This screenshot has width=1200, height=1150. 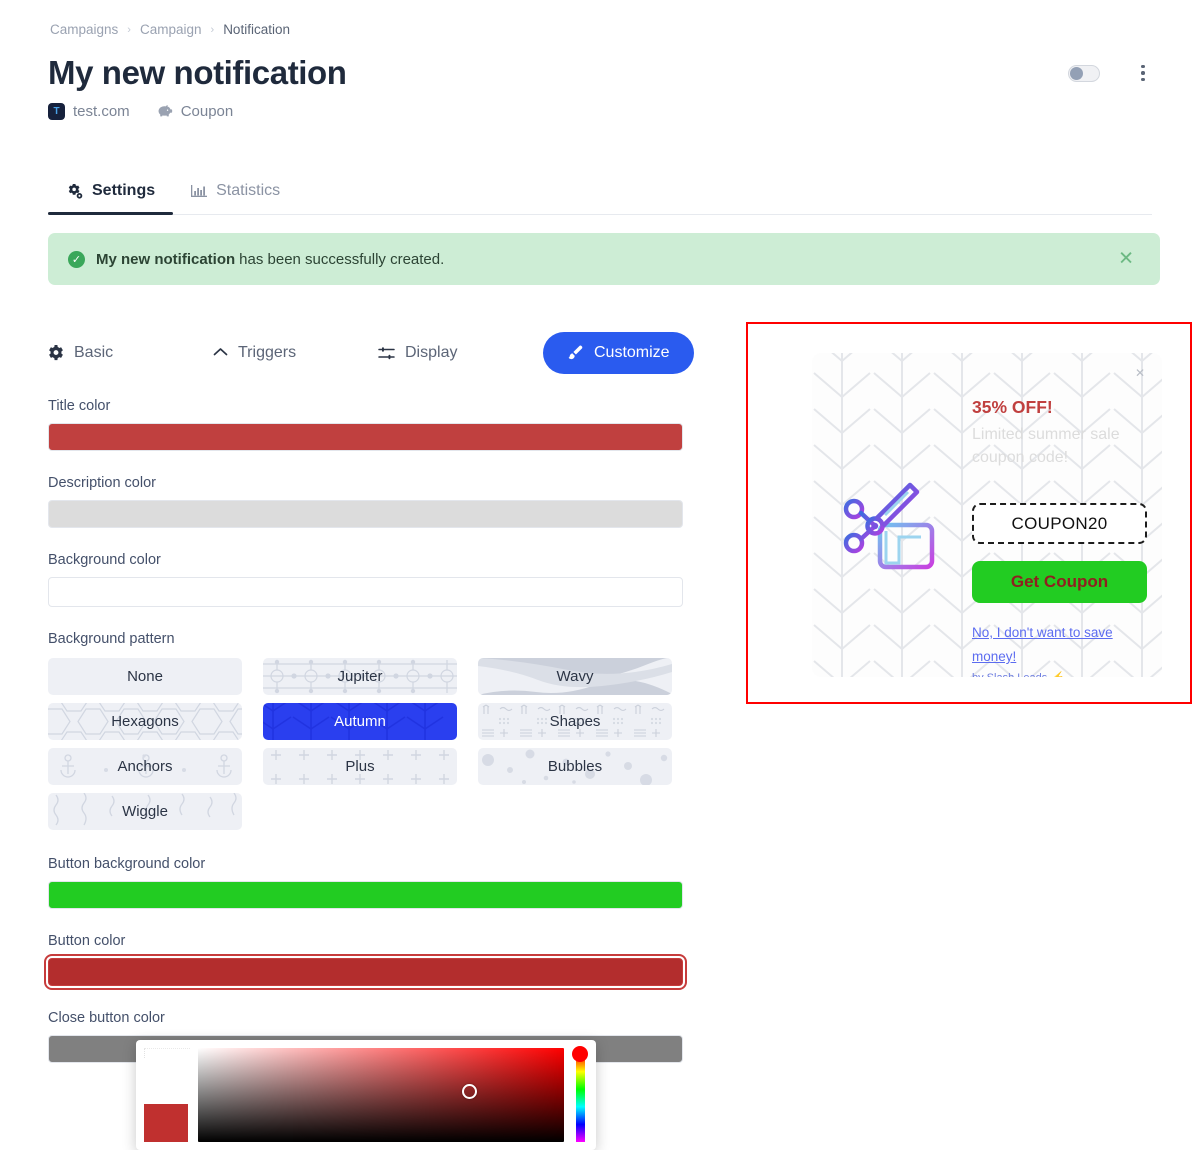 What do you see at coordinates (124, 190) in the screenshot?
I see `tab-settings-label: Settings` at bounding box center [124, 190].